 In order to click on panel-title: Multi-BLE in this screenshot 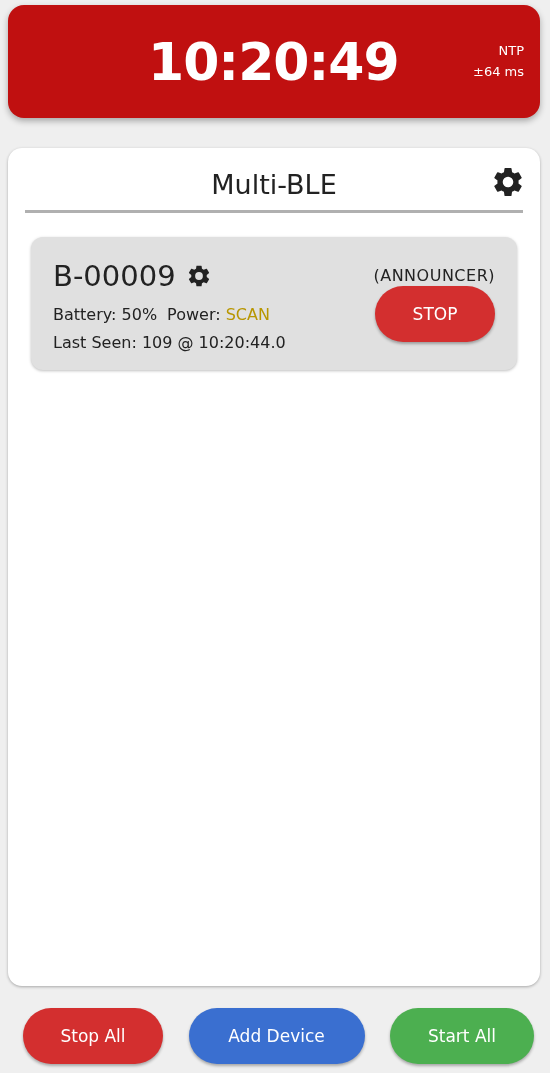, I will do `click(274, 184)`.